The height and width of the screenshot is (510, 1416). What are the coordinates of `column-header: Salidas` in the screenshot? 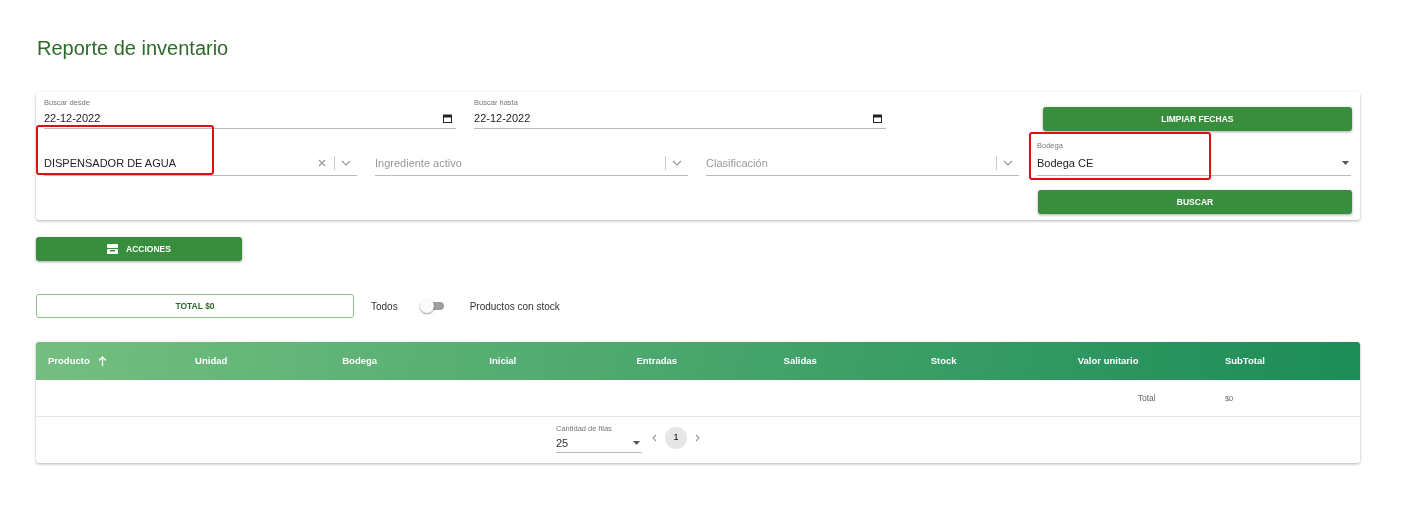 It's located at (800, 361).